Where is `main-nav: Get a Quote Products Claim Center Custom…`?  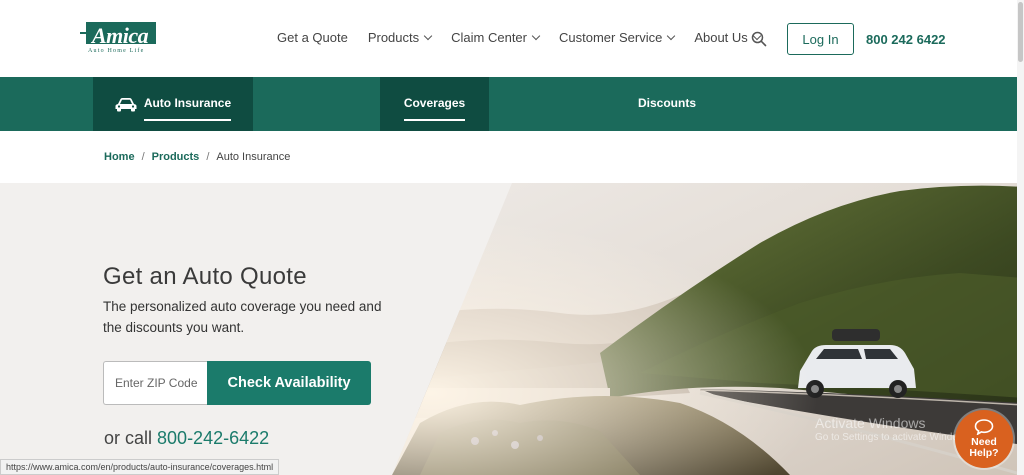 main-nav: Get a Quote Products Claim Center Custom… is located at coordinates (528, 37).